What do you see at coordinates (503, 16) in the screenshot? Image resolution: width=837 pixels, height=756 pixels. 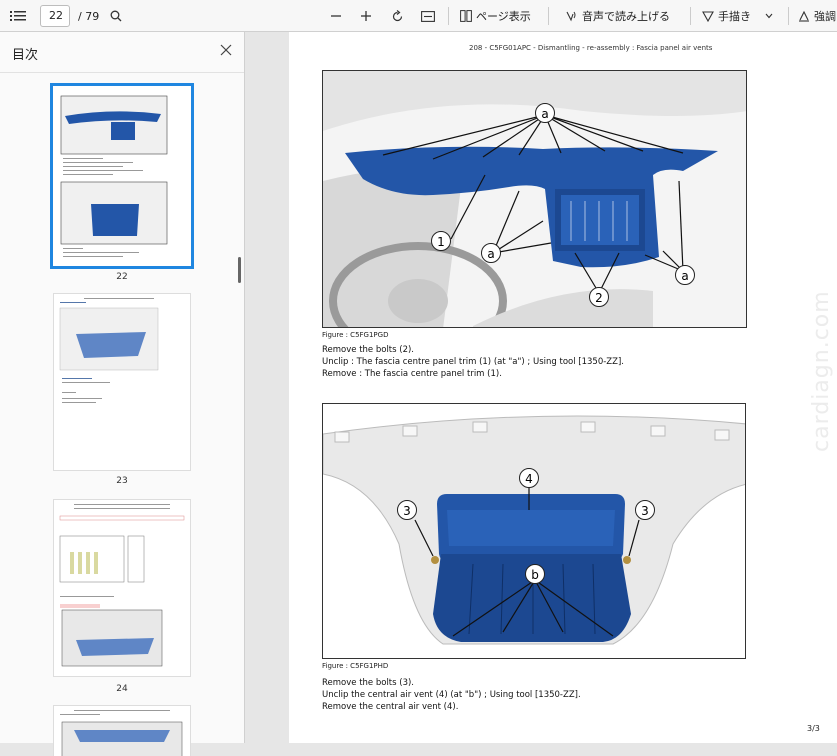 I see `page-view-label: ページ表示` at bounding box center [503, 16].